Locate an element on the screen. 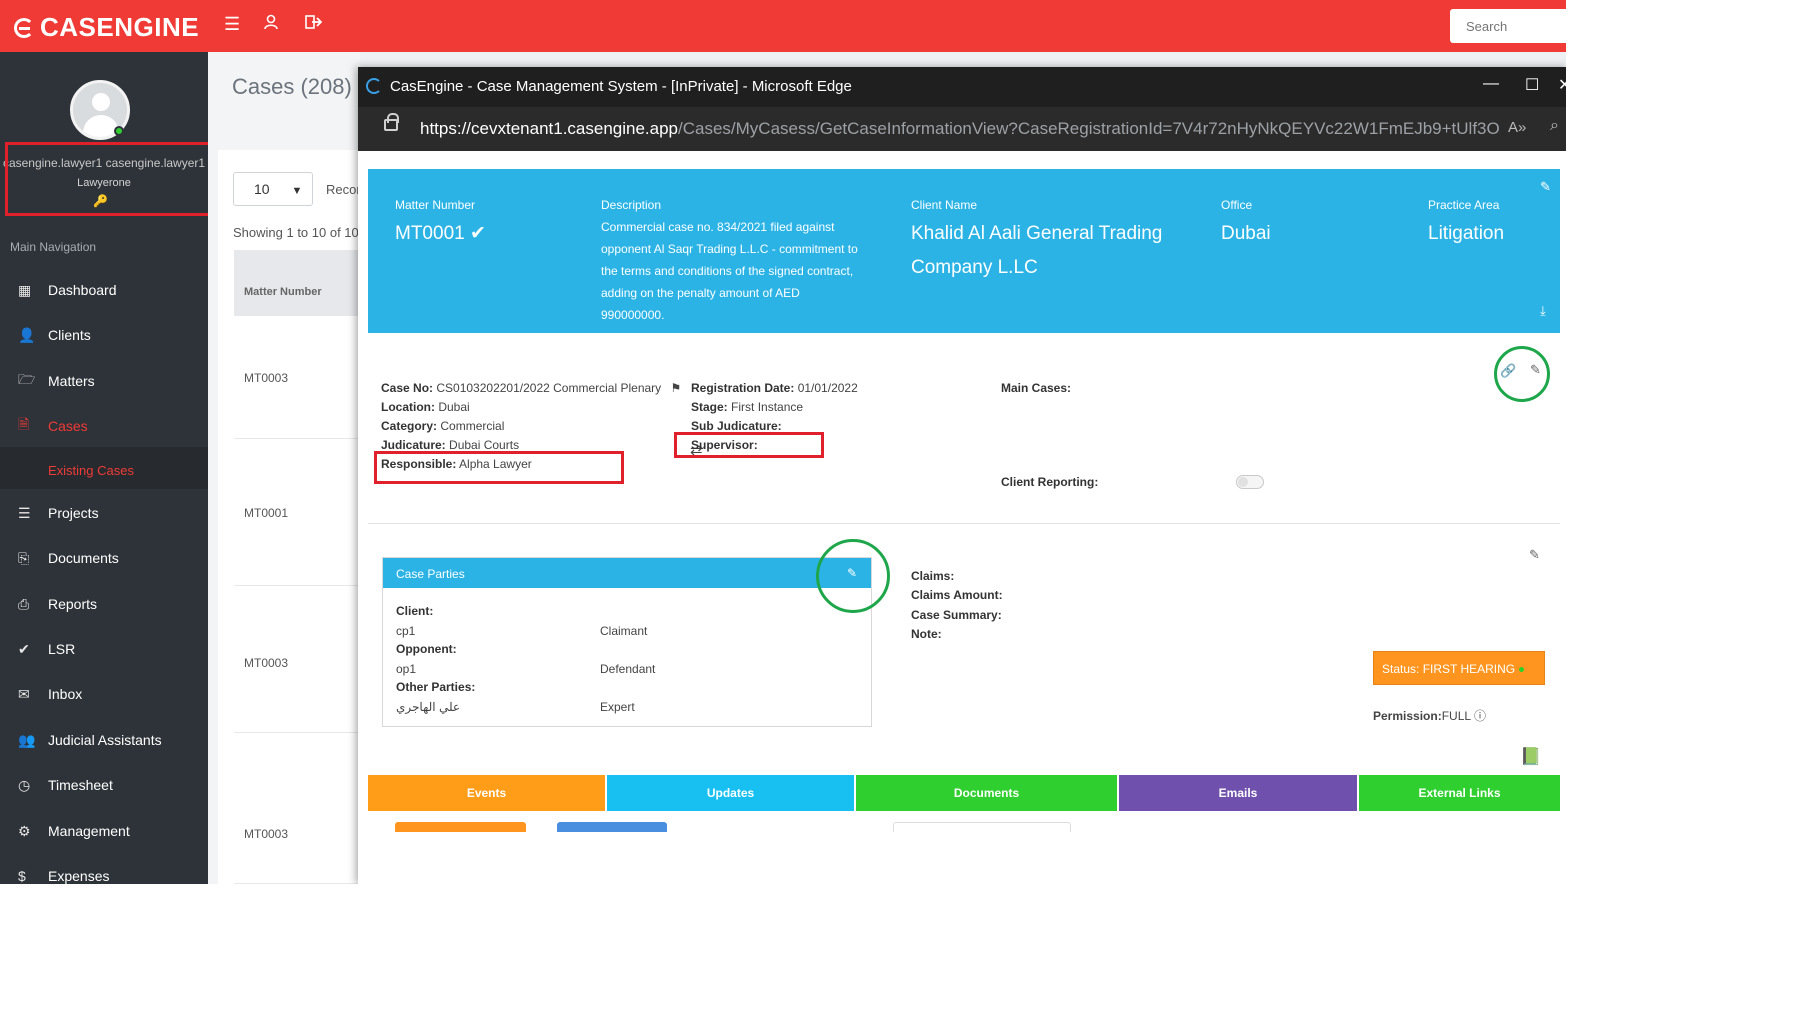  sidebar-item-inbox: ✉ Inbox is located at coordinates (104, 694).